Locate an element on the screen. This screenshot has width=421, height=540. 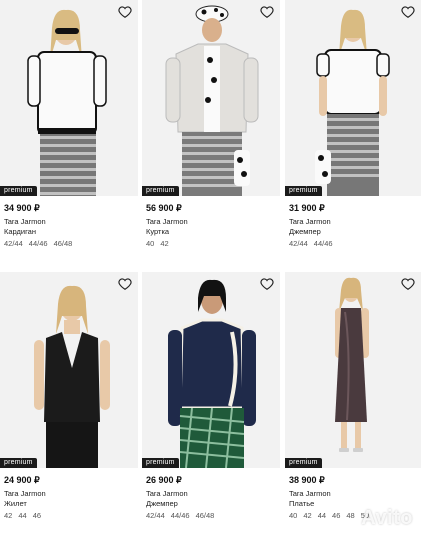
product-price: 38 900 ₽ is located at coordinates (307, 480).